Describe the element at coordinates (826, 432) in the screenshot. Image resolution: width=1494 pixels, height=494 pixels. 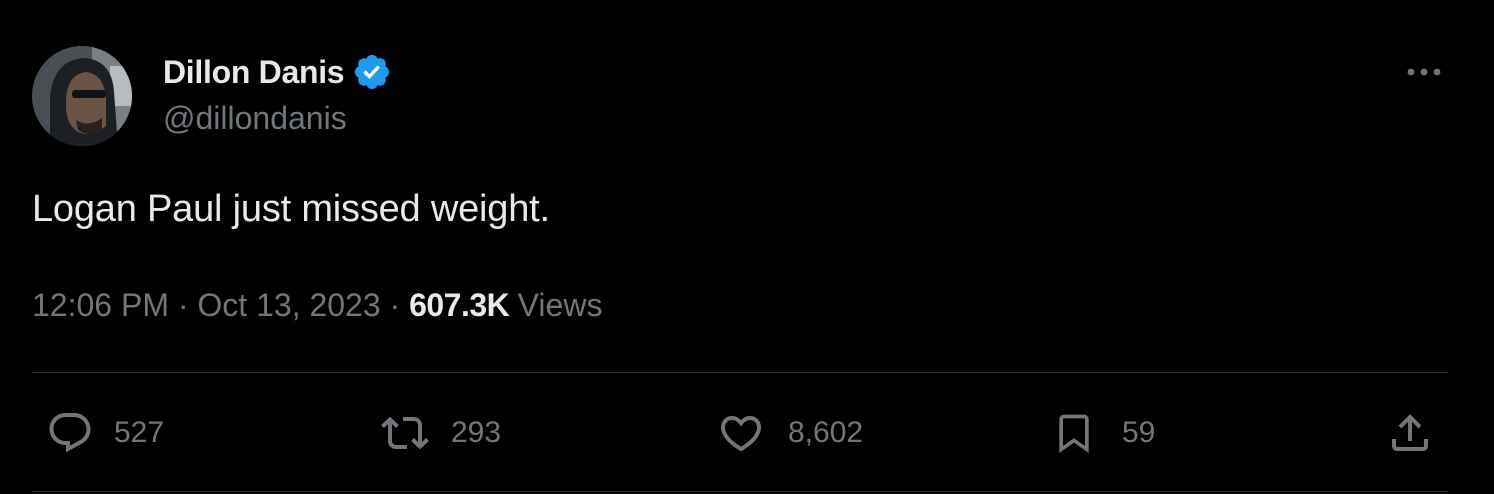
I see `like-count: 8,602` at that location.